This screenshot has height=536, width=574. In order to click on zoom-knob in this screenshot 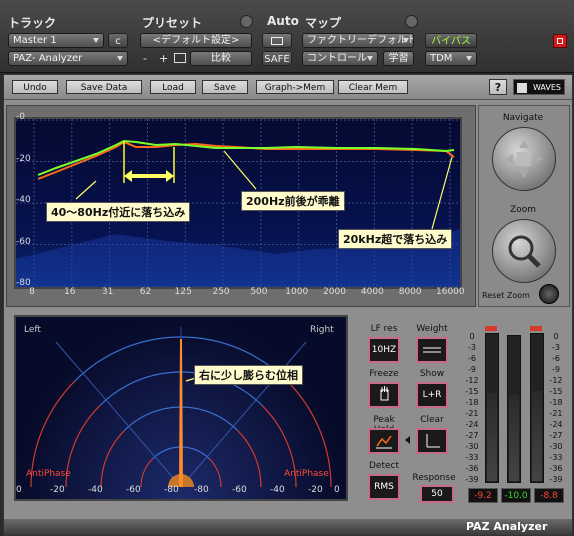, I will do `click(524, 251)`.